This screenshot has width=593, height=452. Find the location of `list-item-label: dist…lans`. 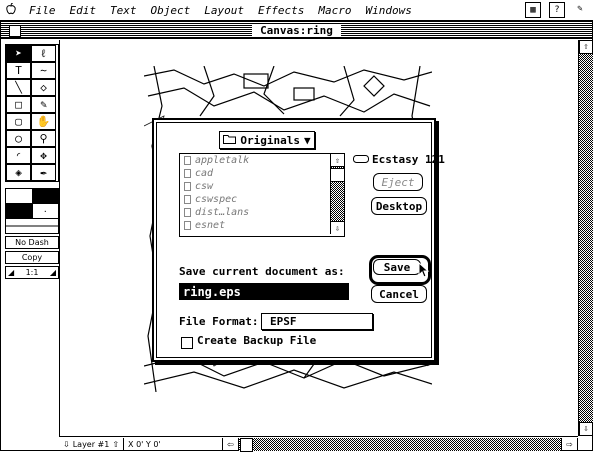

list-item-label: dist…lans is located at coordinates (222, 212).